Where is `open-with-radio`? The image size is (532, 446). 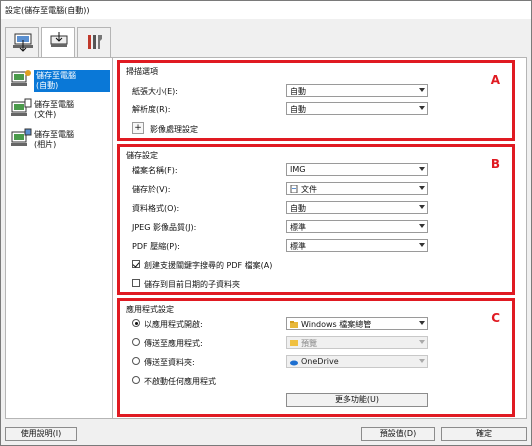 open-with-radio is located at coordinates (136, 323).